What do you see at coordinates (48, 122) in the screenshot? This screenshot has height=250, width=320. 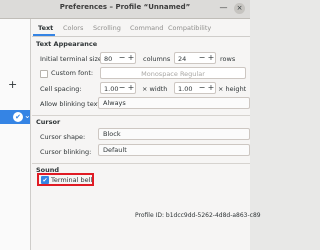 I see `section-heading-cursor: Cursor` at bounding box center [48, 122].